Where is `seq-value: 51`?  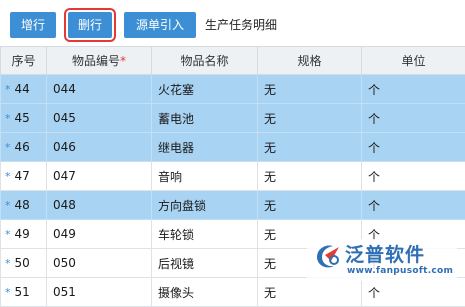 seq-value: 51 is located at coordinates (22, 292).